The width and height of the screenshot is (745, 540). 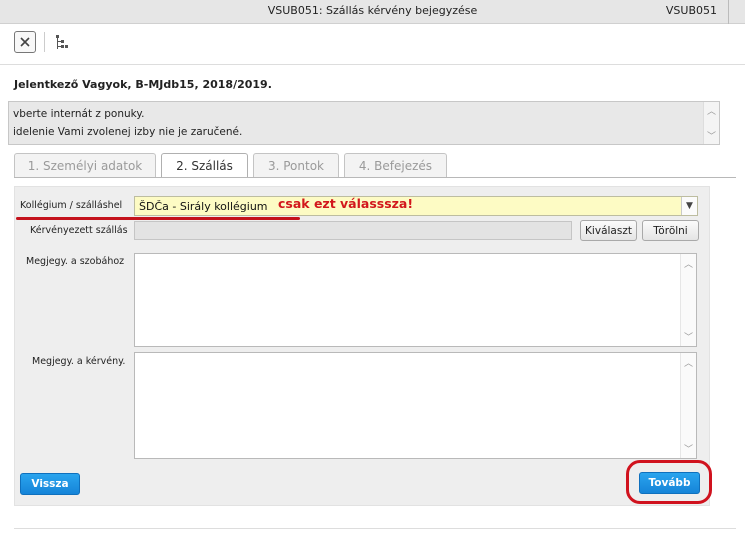 What do you see at coordinates (143, 84) in the screenshot?
I see `applicant-header: Jelentkező Vagyok, B-MJdb15, 2018/2019.` at bounding box center [143, 84].